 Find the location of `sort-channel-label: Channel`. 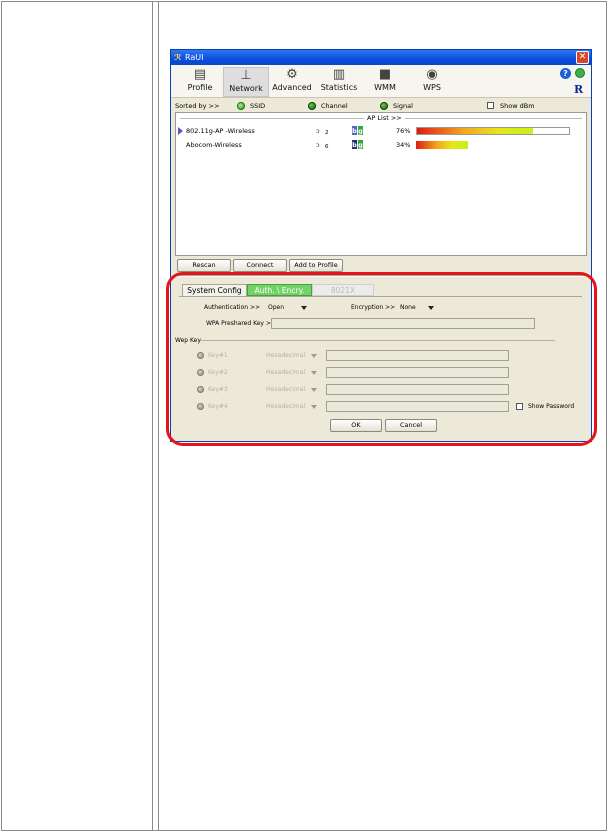

sort-channel-label: Channel is located at coordinates (334, 106).